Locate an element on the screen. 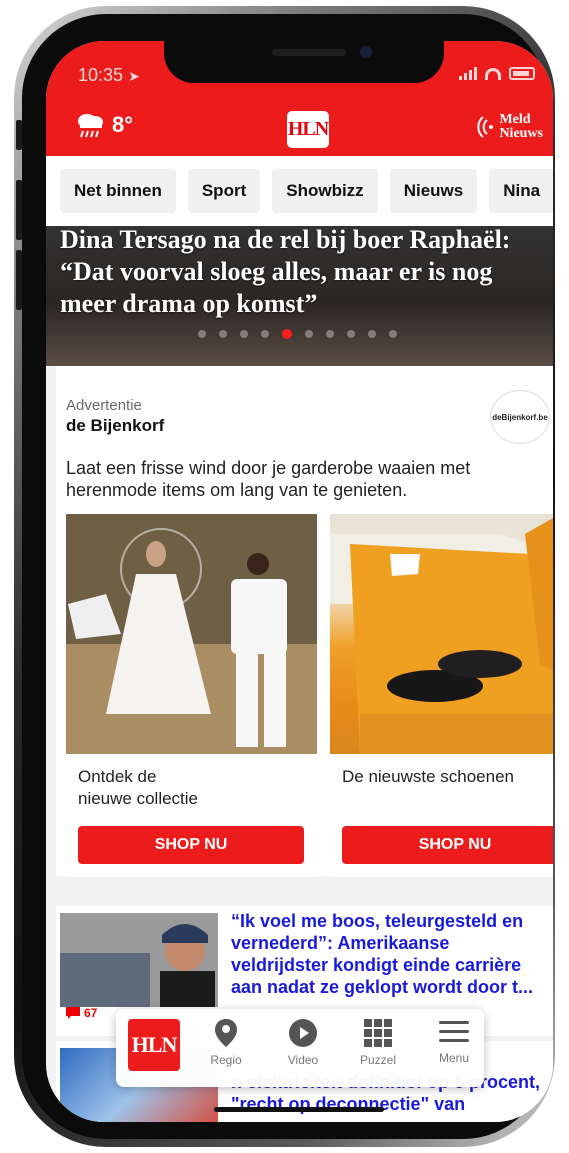  location-pin-icon is located at coordinates (226, 1033).